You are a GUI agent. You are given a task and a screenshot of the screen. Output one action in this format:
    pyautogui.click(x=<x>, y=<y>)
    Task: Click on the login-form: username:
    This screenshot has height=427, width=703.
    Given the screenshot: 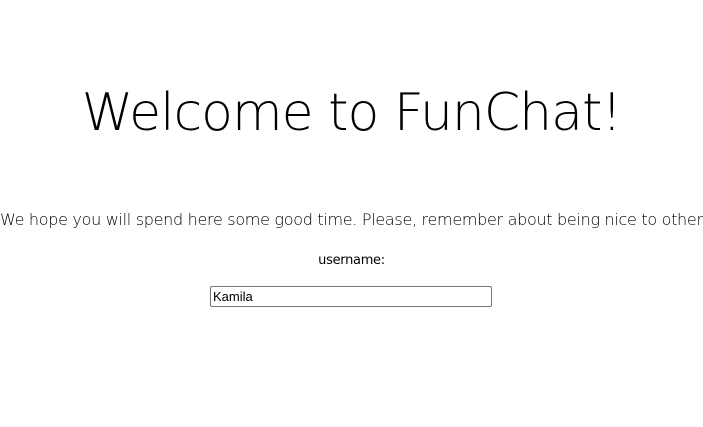 What is the action you would take?
    pyautogui.click(x=351, y=278)
    